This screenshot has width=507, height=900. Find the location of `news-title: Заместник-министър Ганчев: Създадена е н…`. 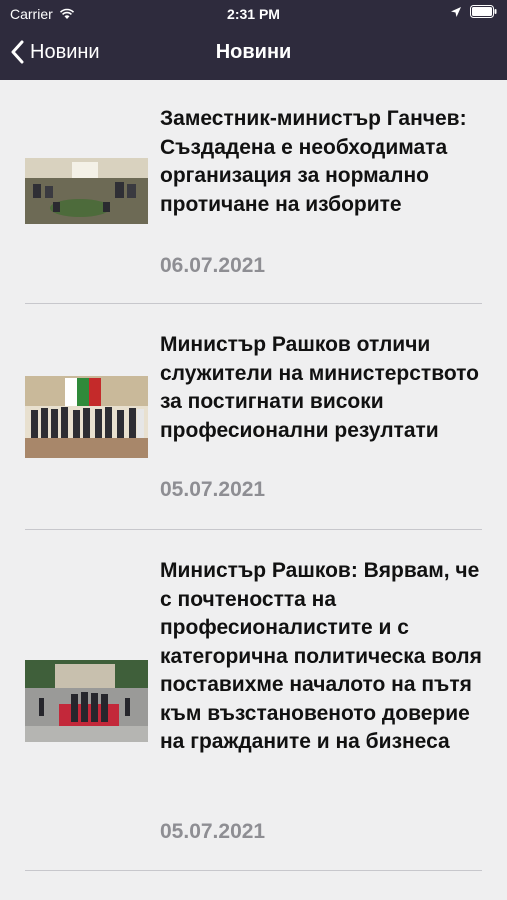

news-title: Заместник-министър Ганчев: Създадена е н… is located at coordinates (313, 161).